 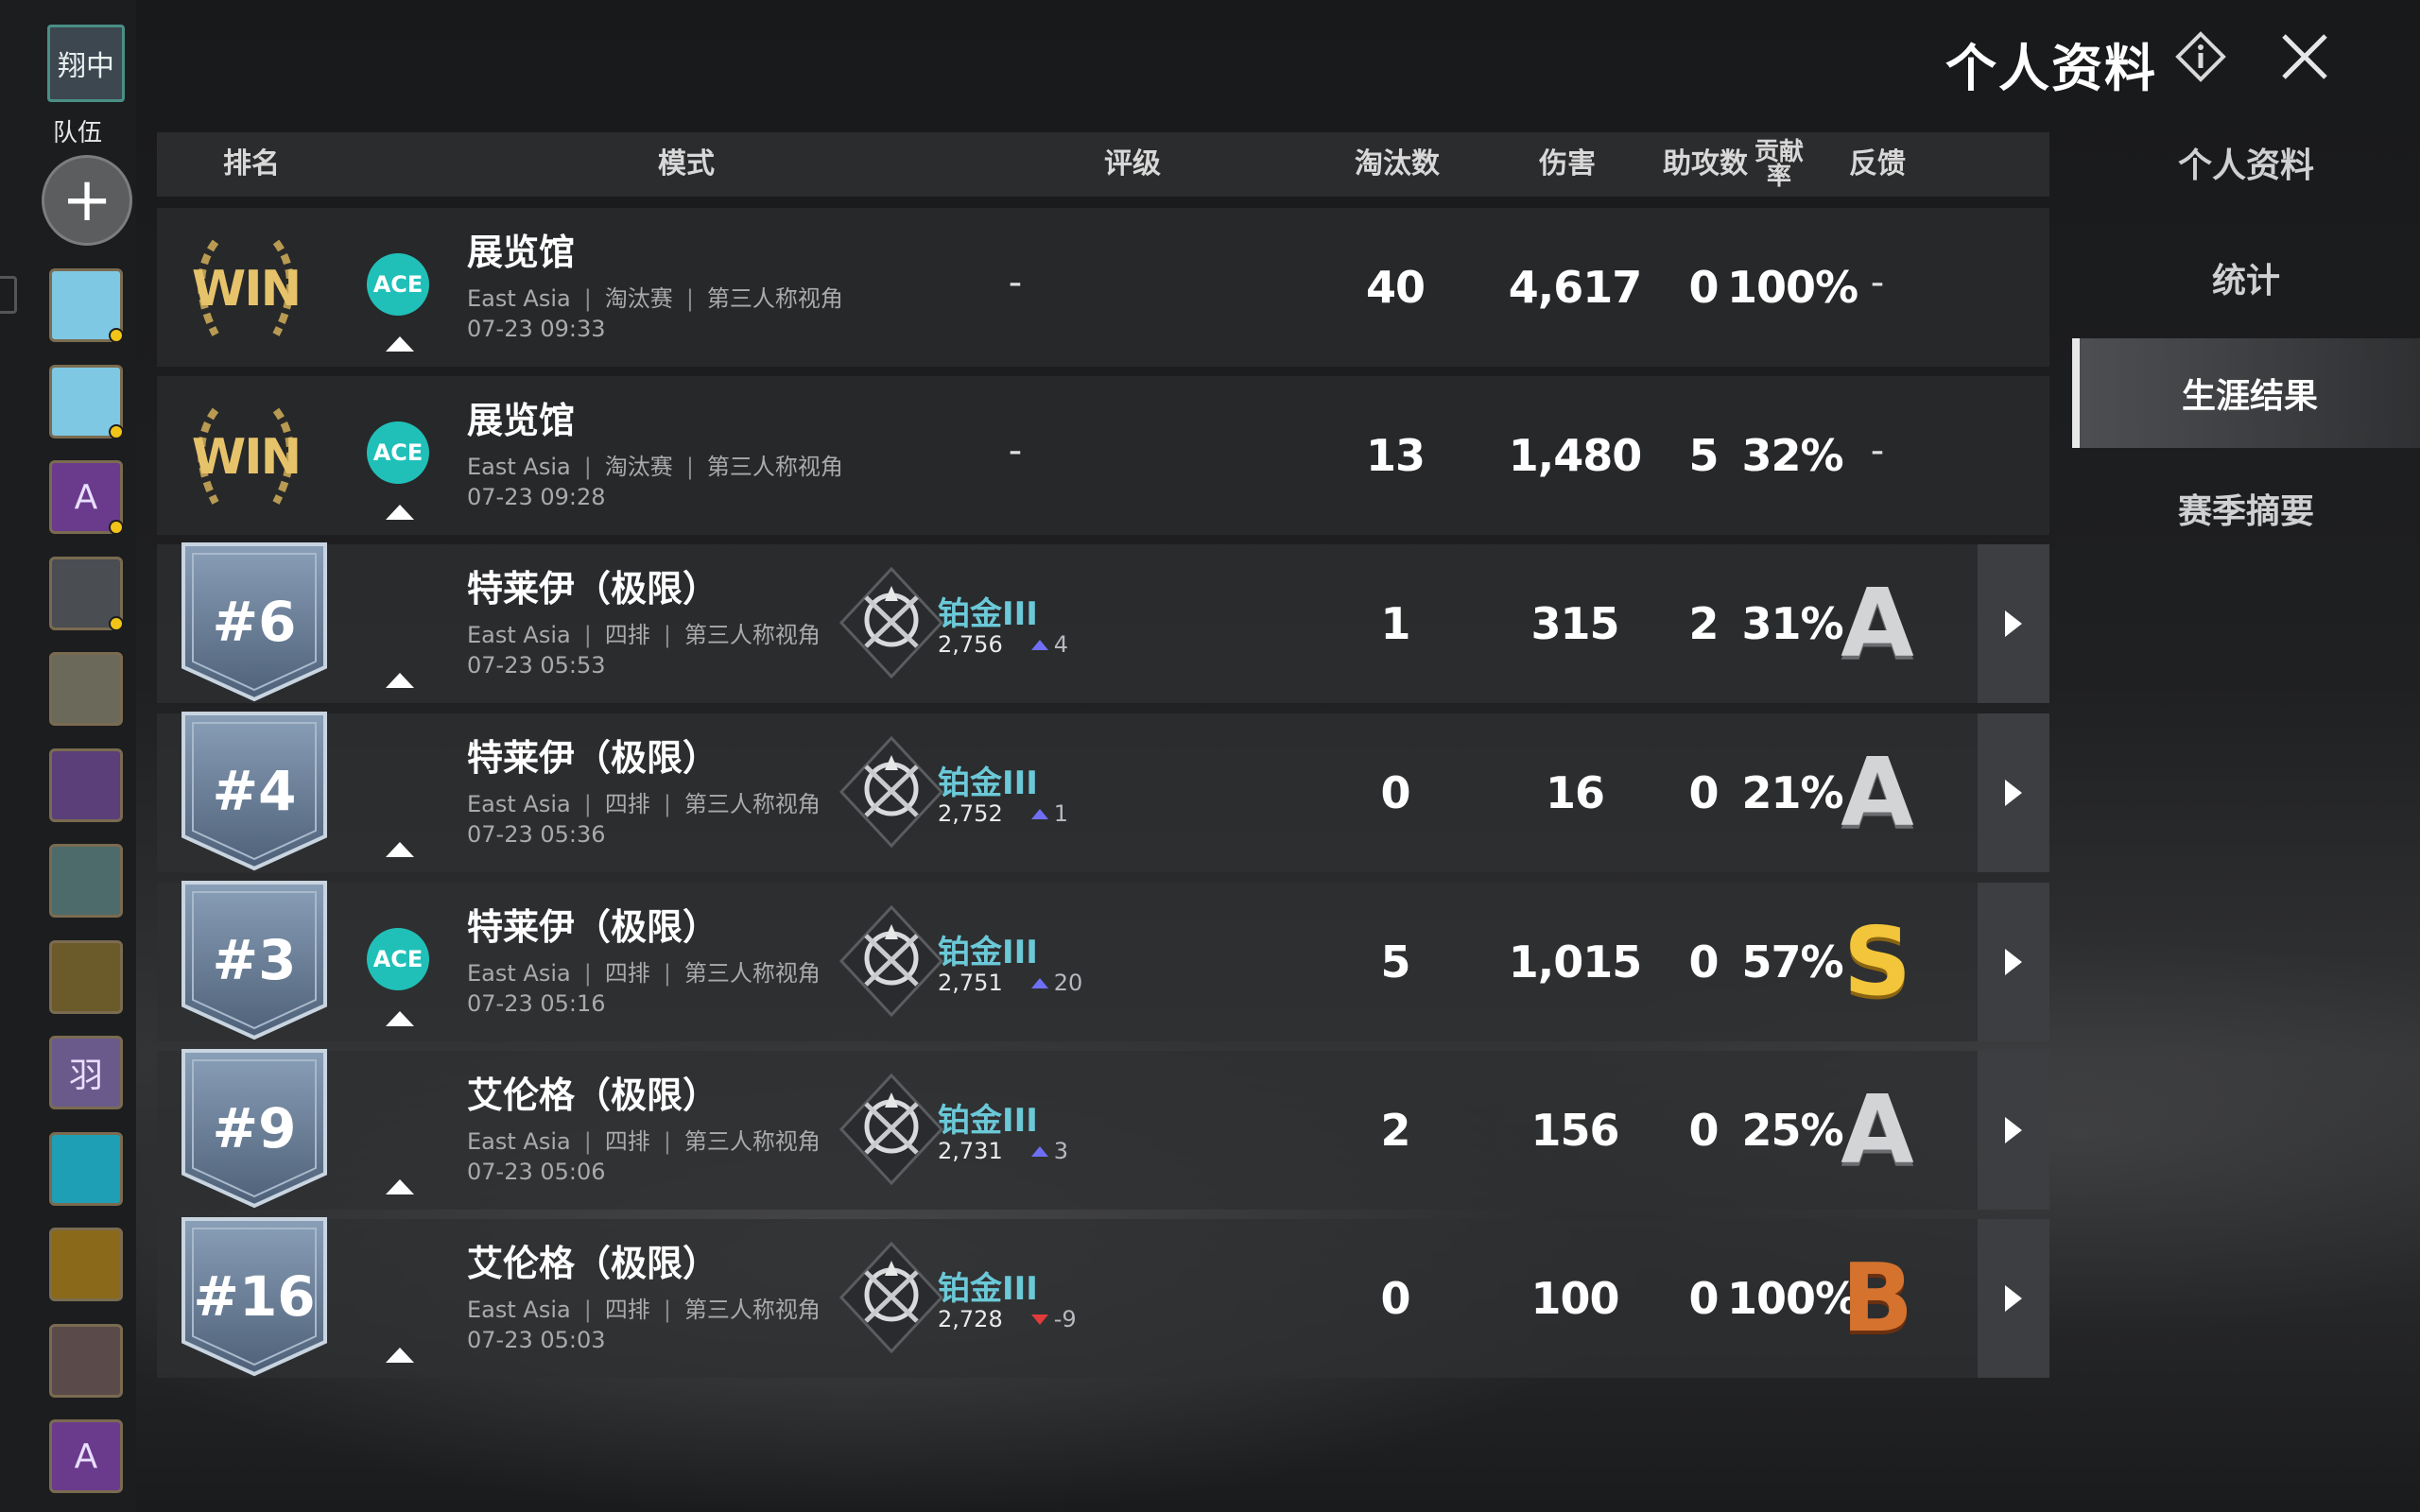 I want to click on rank-number: #16, so click(x=254, y=1296).